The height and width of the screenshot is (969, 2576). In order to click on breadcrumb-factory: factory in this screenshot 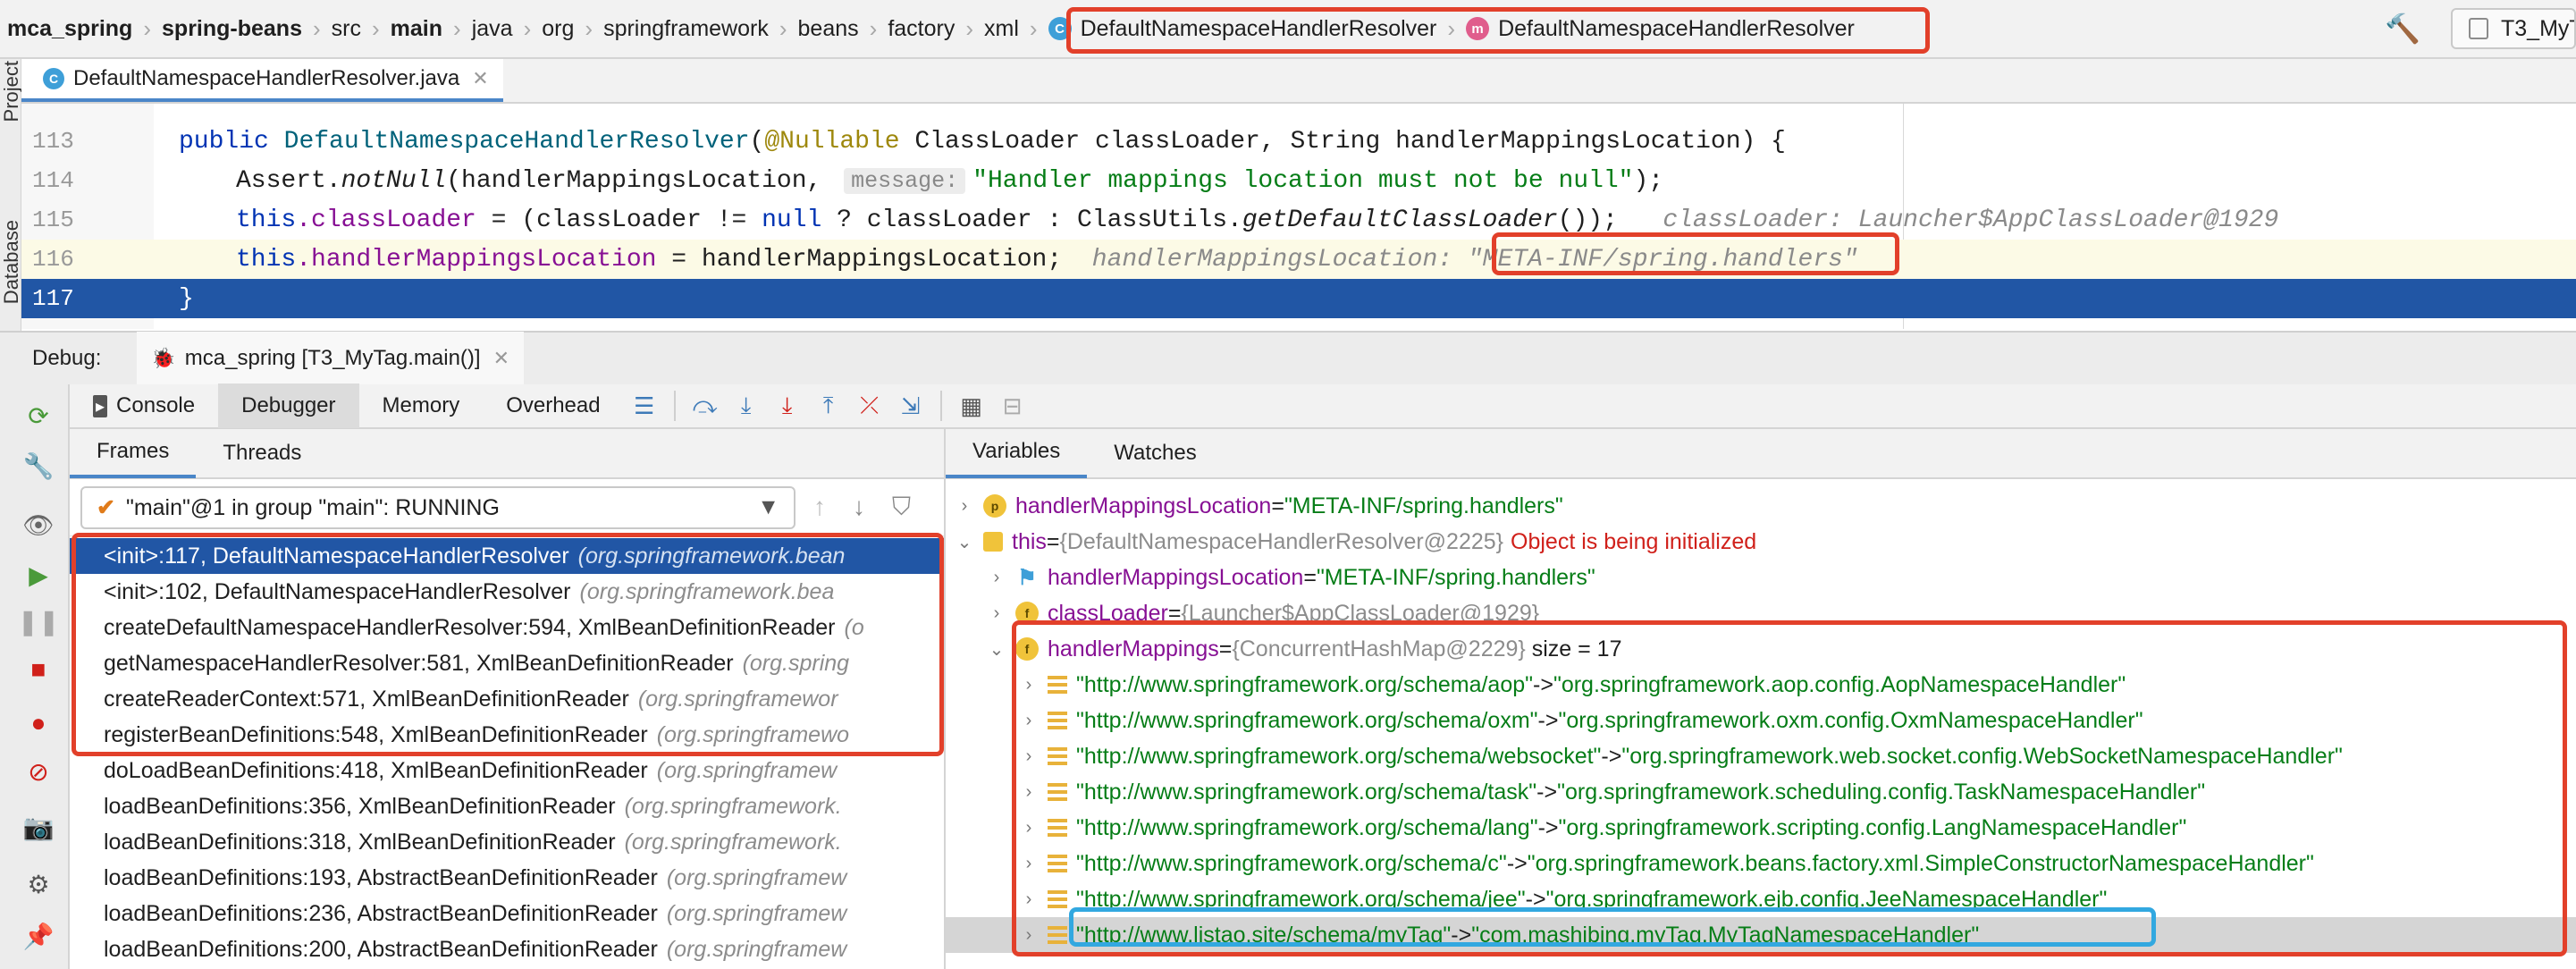, I will do `click(921, 29)`.